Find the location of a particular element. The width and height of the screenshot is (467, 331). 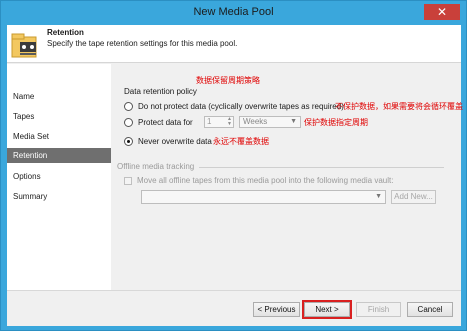

do-not-protect-annotation: 不保护数据，如果需要将会循环覆盖 is located at coordinates (399, 106).